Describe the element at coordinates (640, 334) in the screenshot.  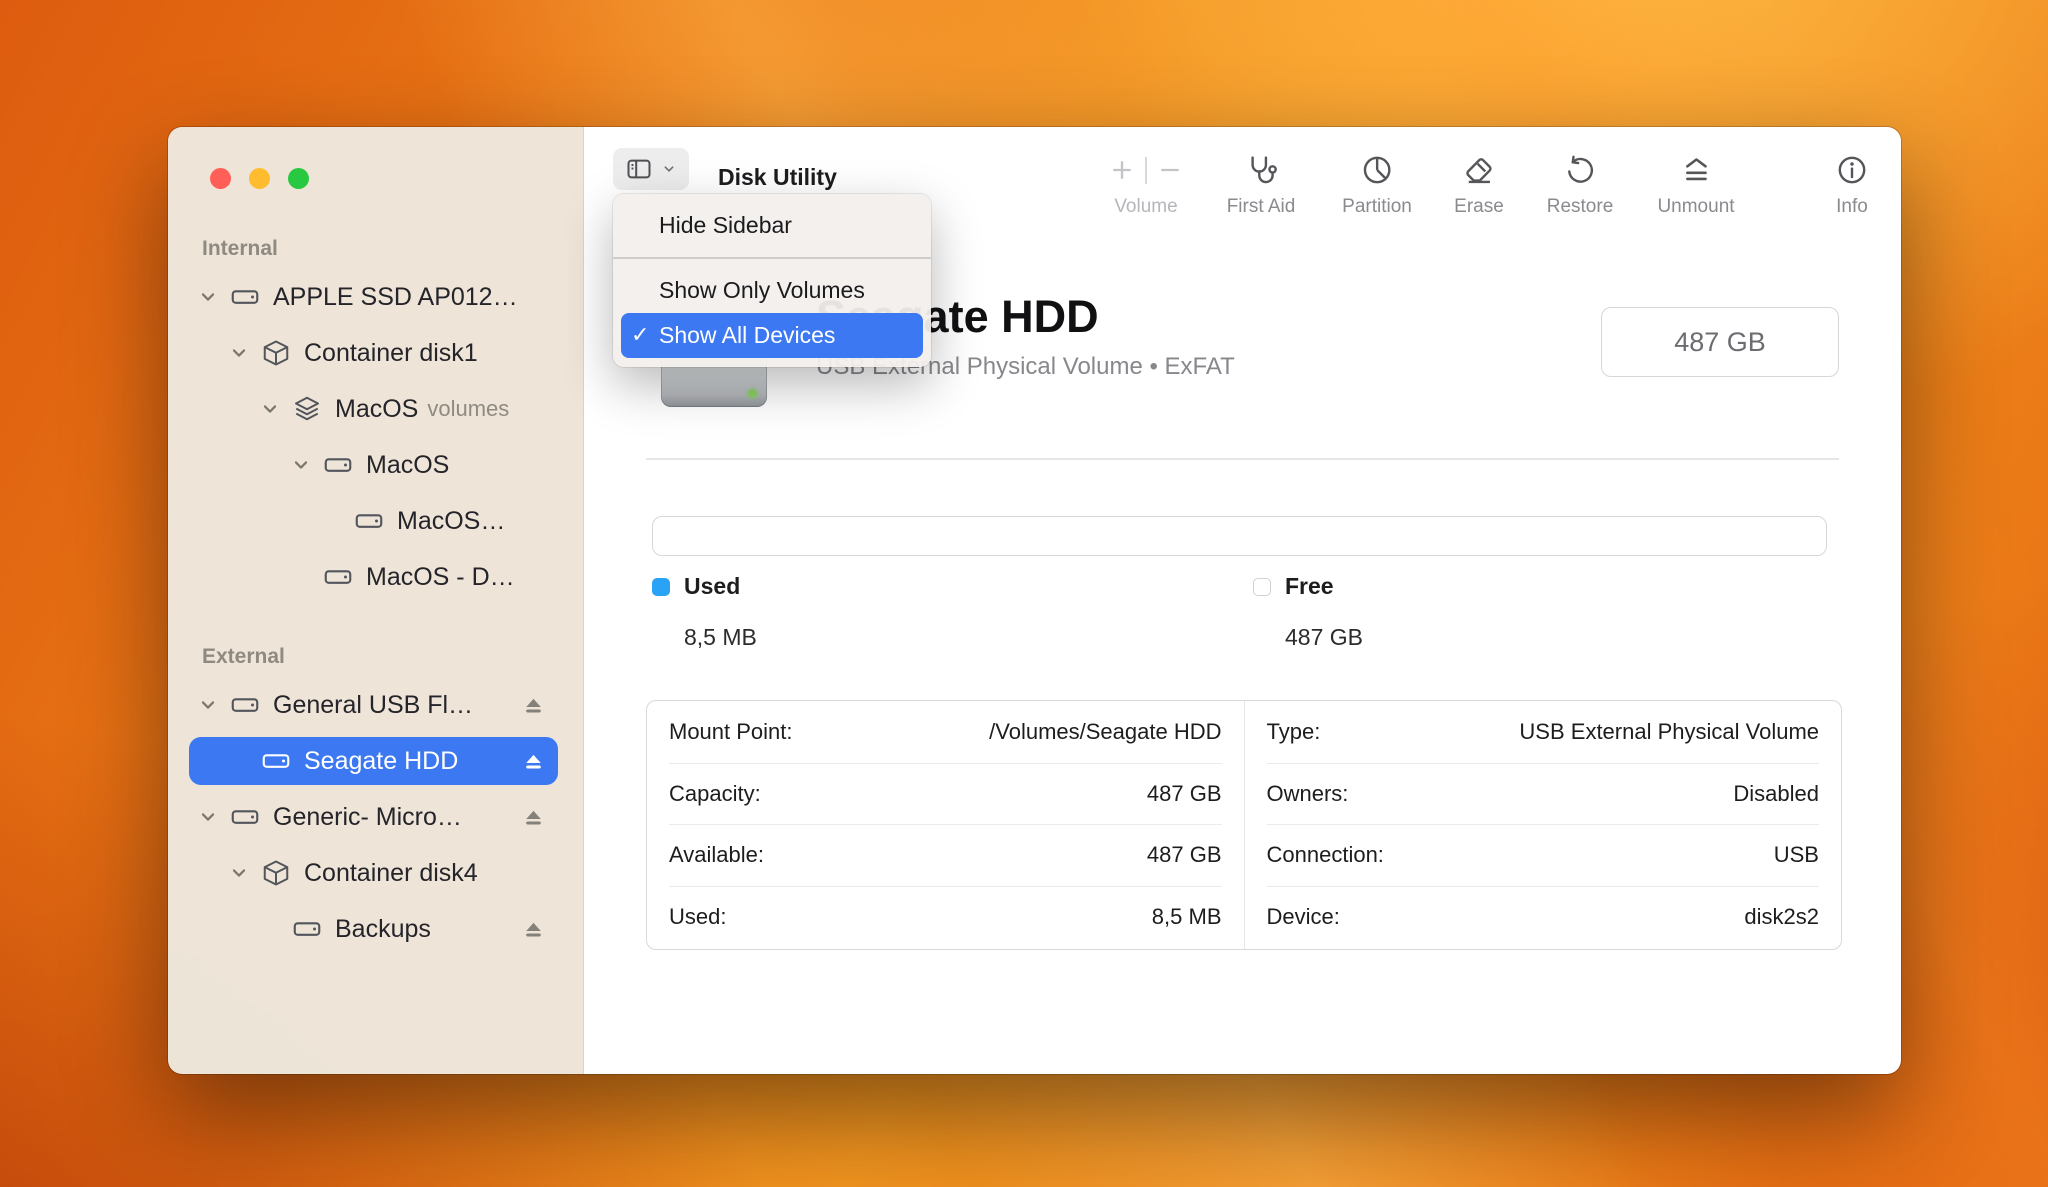
I see `checkmark-icon: ✓` at that location.